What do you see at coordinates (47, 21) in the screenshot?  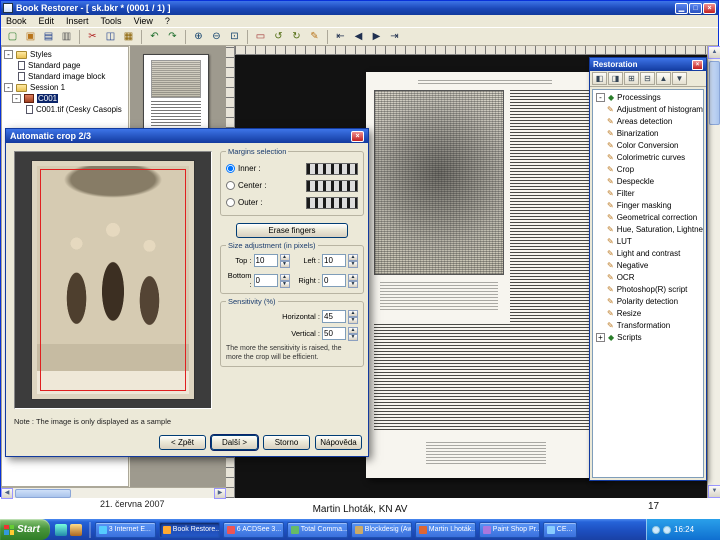 I see `menu-item-edit: Edit` at bounding box center [47, 21].